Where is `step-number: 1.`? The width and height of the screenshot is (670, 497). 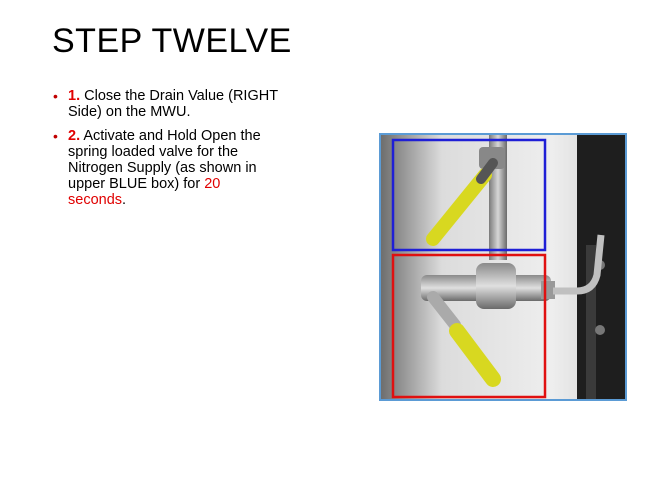
step-number: 1. is located at coordinates (74, 96).